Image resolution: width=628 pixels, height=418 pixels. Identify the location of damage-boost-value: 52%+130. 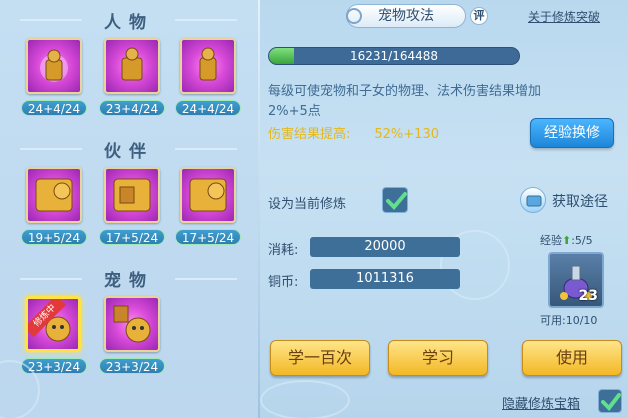
(406, 134).